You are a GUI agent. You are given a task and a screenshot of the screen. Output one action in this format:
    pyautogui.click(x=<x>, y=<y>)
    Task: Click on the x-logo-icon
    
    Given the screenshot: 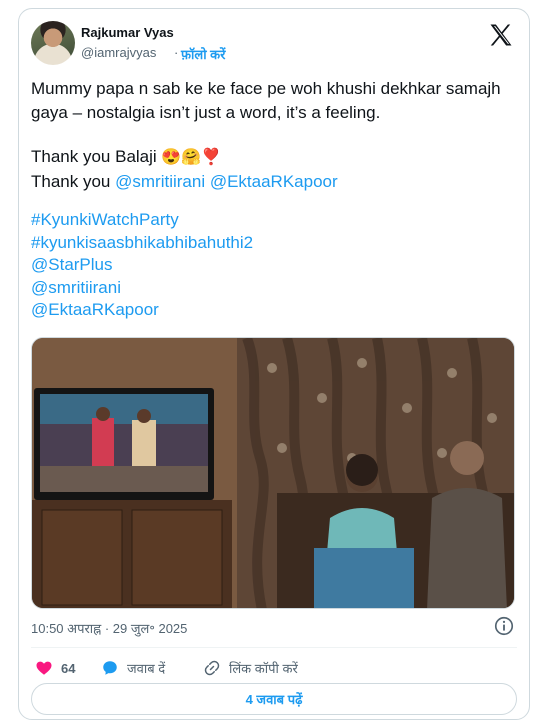 What is the action you would take?
    pyautogui.click(x=501, y=35)
    